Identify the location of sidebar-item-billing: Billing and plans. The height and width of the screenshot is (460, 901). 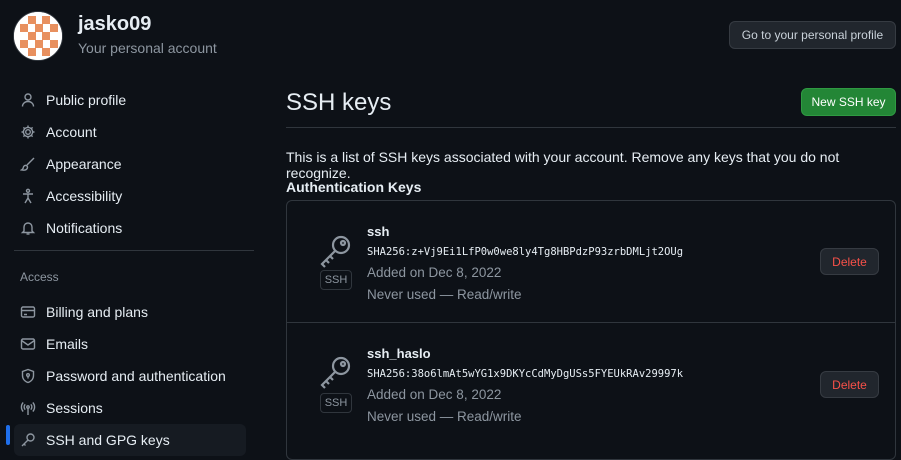
(130, 312).